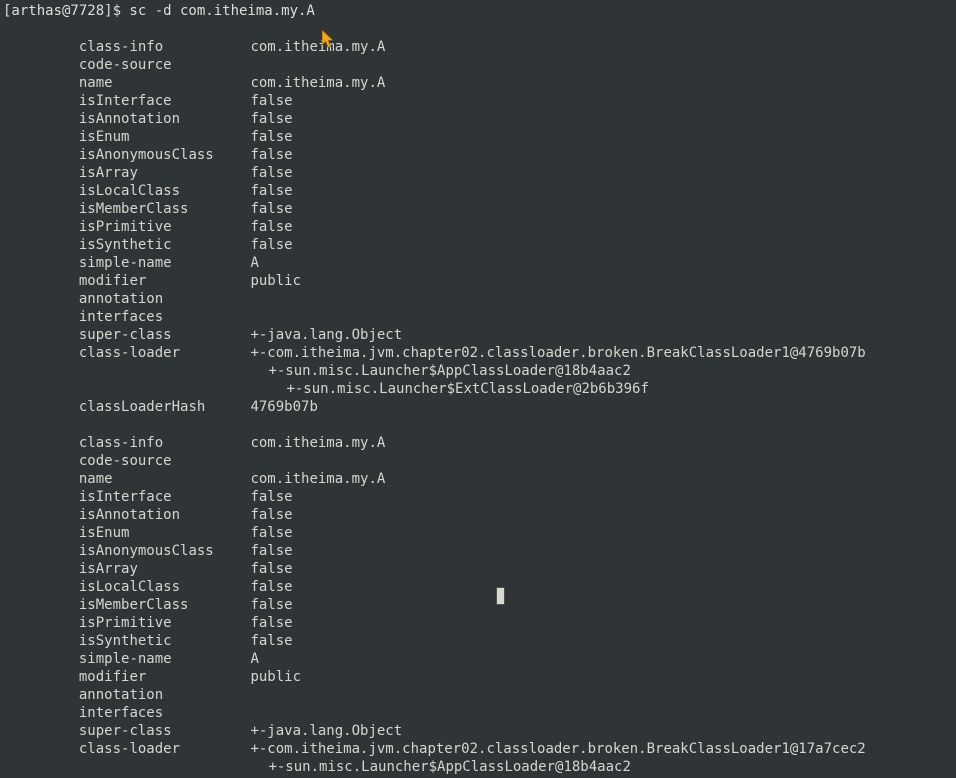  Describe the element at coordinates (159, 11) in the screenshot. I see `prompt-command-line: [arthas@7728]$ sc -d com.itheima.my.A` at that location.